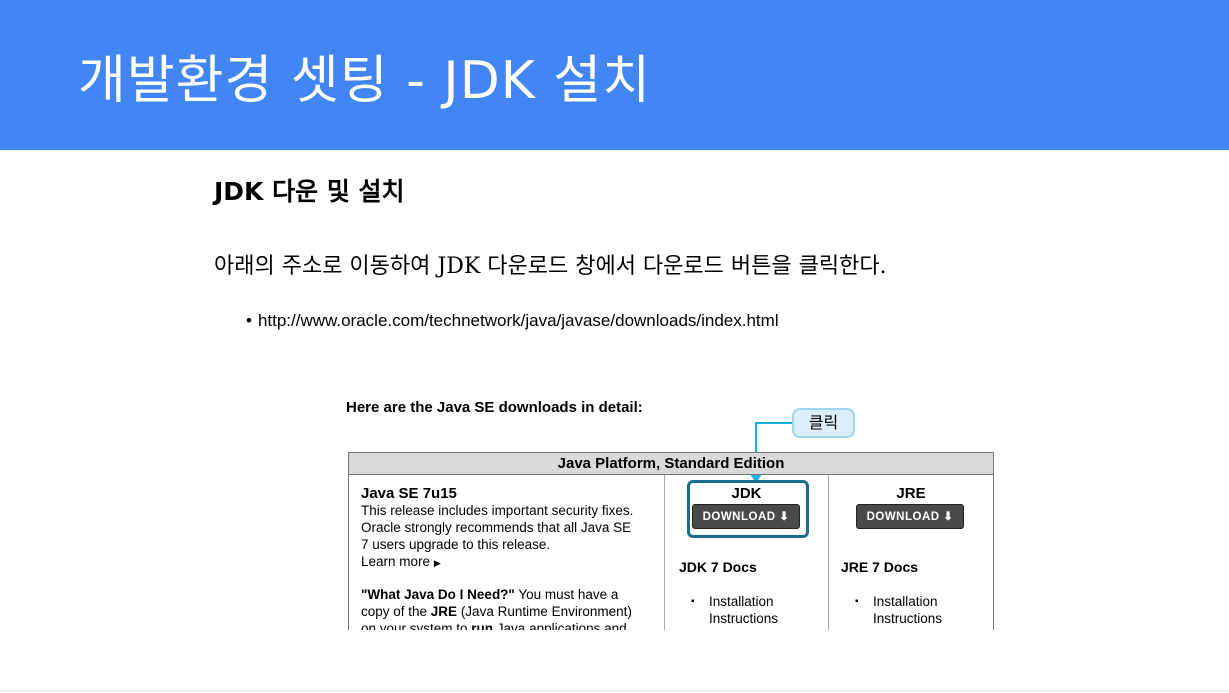  What do you see at coordinates (444, 611) in the screenshot?
I see `what-java-line2-bold: JRE` at bounding box center [444, 611].